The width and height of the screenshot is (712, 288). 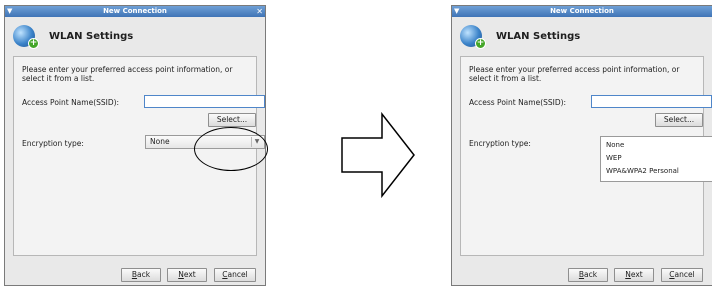 I want to click on title-bar: ▼ New Connection, so click(x=582, y=11).